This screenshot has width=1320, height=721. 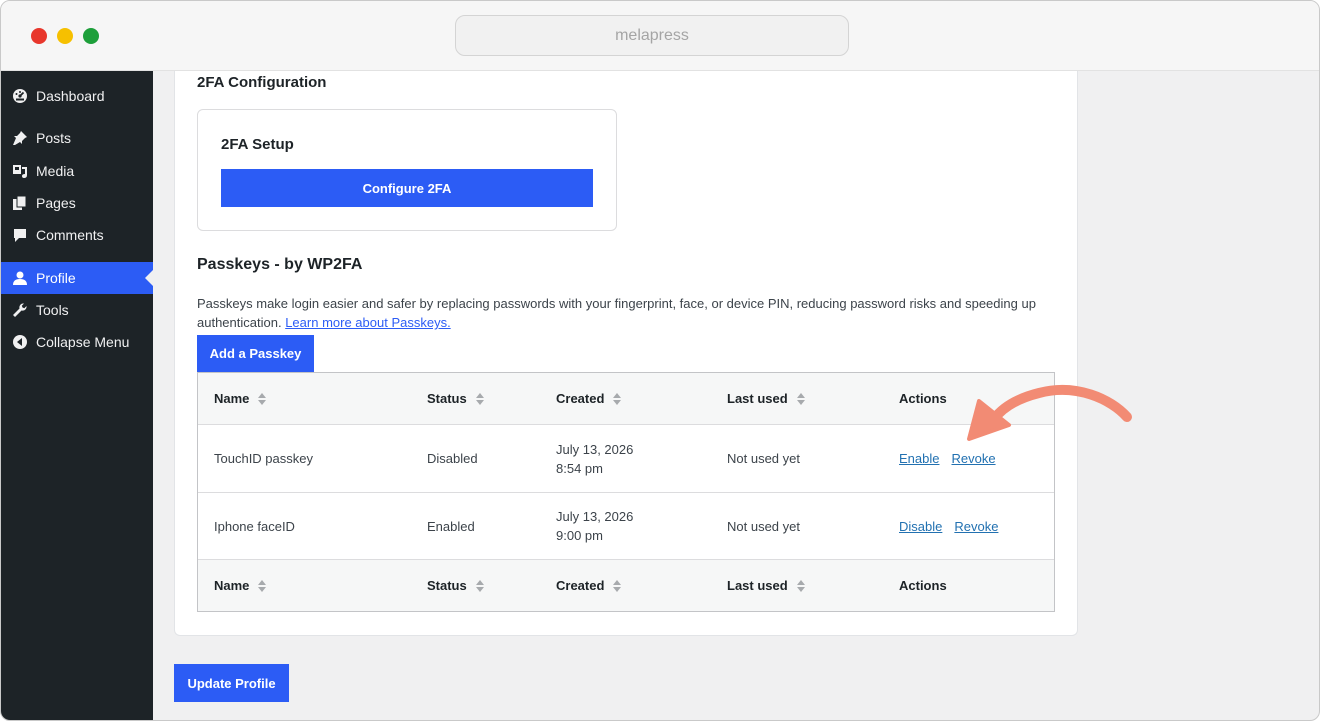 I want to click on wrench-icon, so click(x=20, y=310).